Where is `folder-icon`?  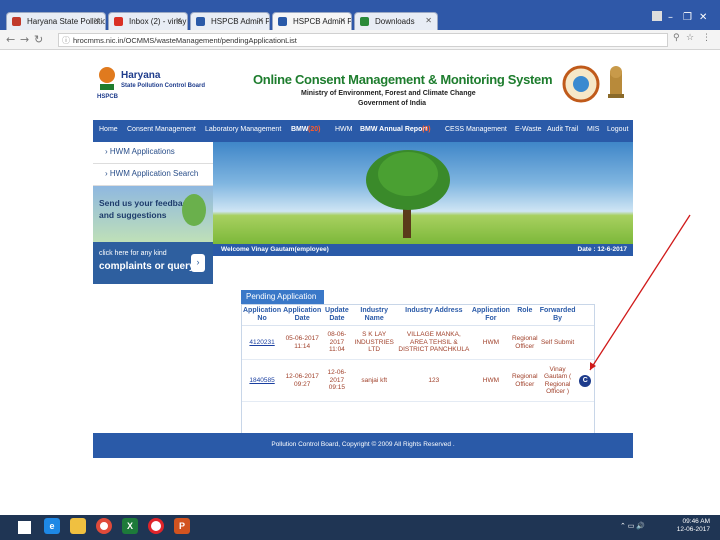
folder-icon is located at coordinates (78, 526).